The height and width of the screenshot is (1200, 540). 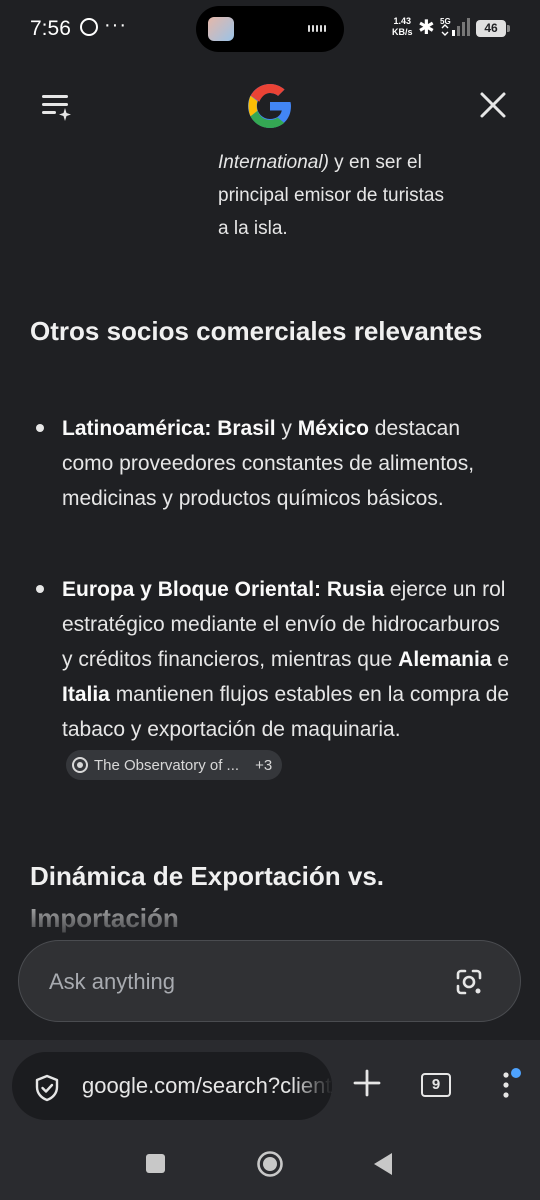 I want to click on bluetooth-icon: ✱, so click(x=426, y=28).